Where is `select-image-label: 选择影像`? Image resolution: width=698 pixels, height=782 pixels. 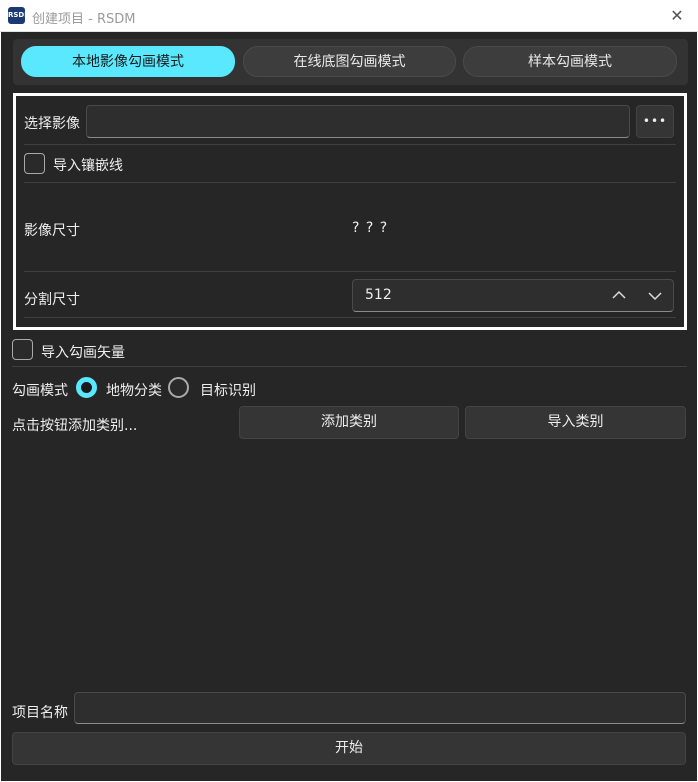 select-image-label: 选择影像 is located at coordinates (52, 124).